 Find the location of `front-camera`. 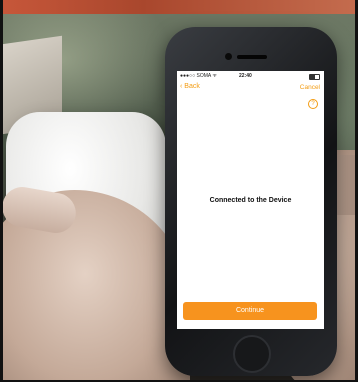

front-camera is located at coordinates (228, 56).